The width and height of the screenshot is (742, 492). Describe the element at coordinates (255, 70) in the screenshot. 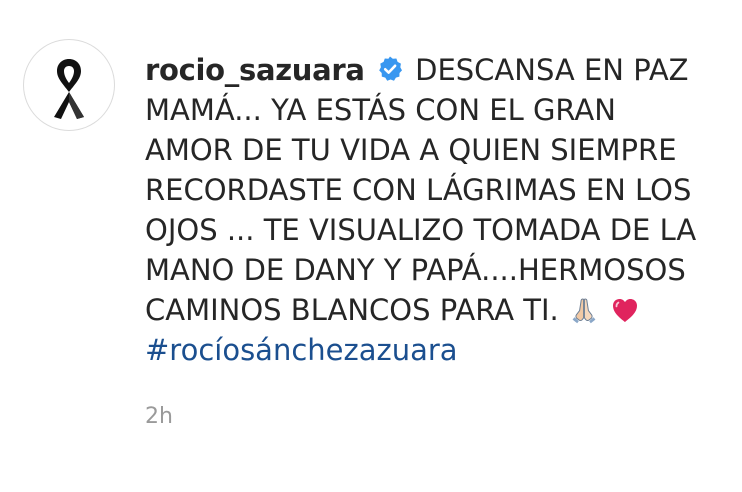

I see `username-link: rocio_sazuara` at that location.